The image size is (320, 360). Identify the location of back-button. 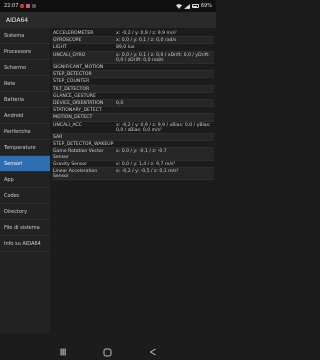
(153, 352).